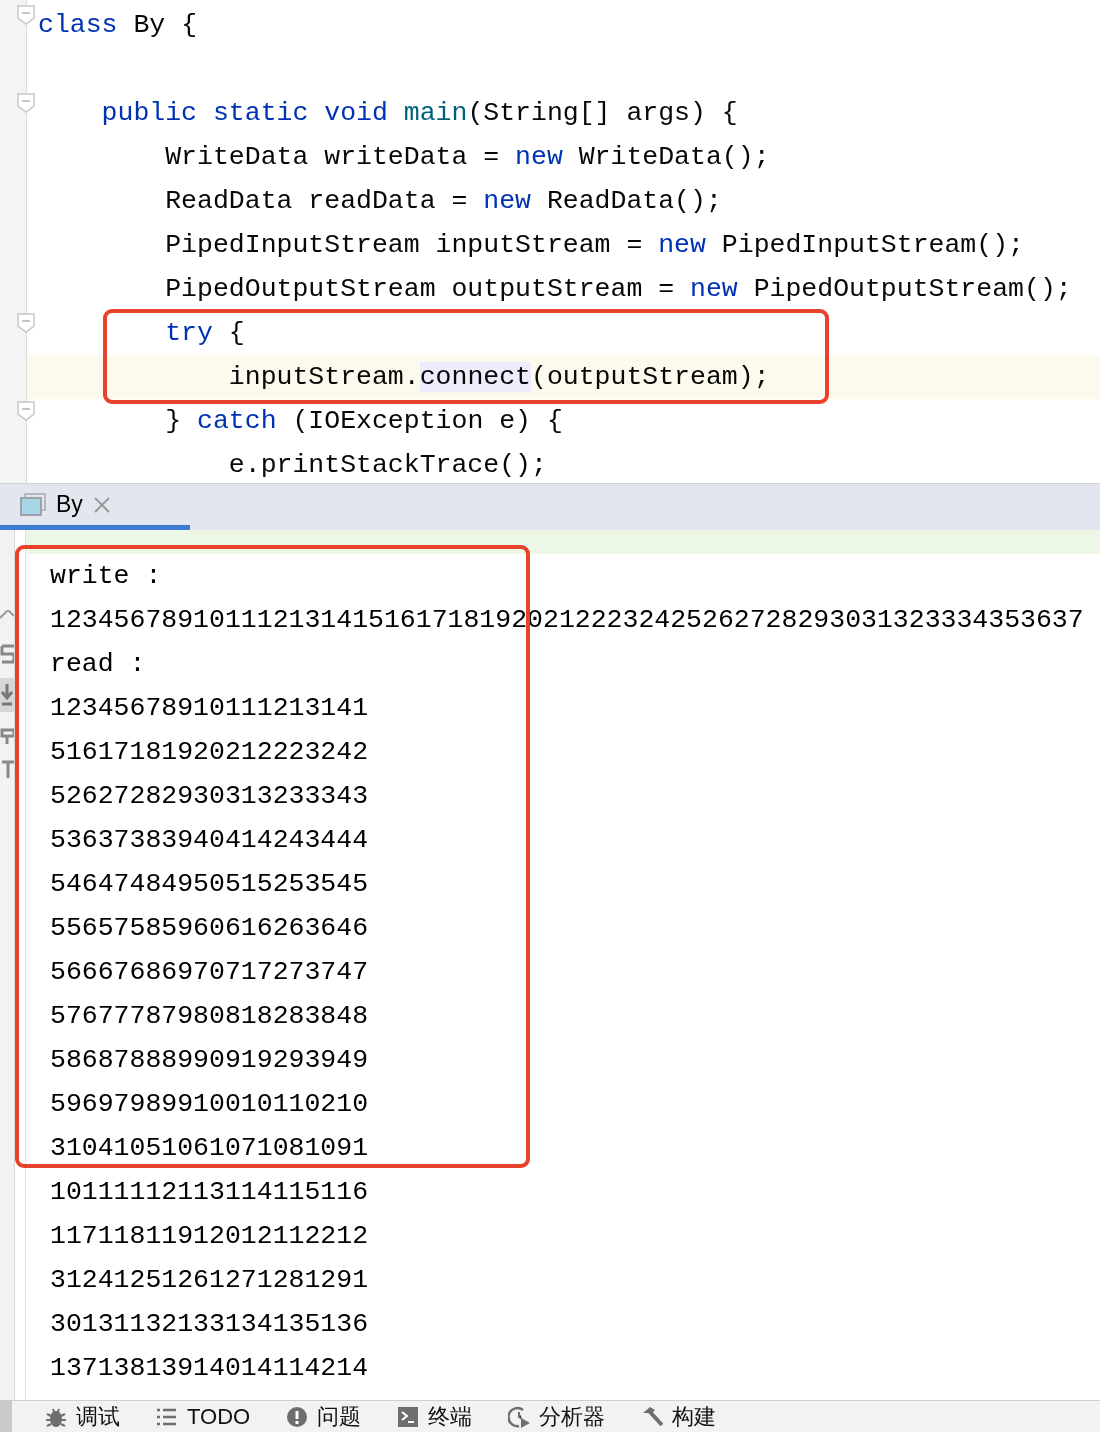  I want to click on console-line: 30131132133134135136, so click(209, 1324).